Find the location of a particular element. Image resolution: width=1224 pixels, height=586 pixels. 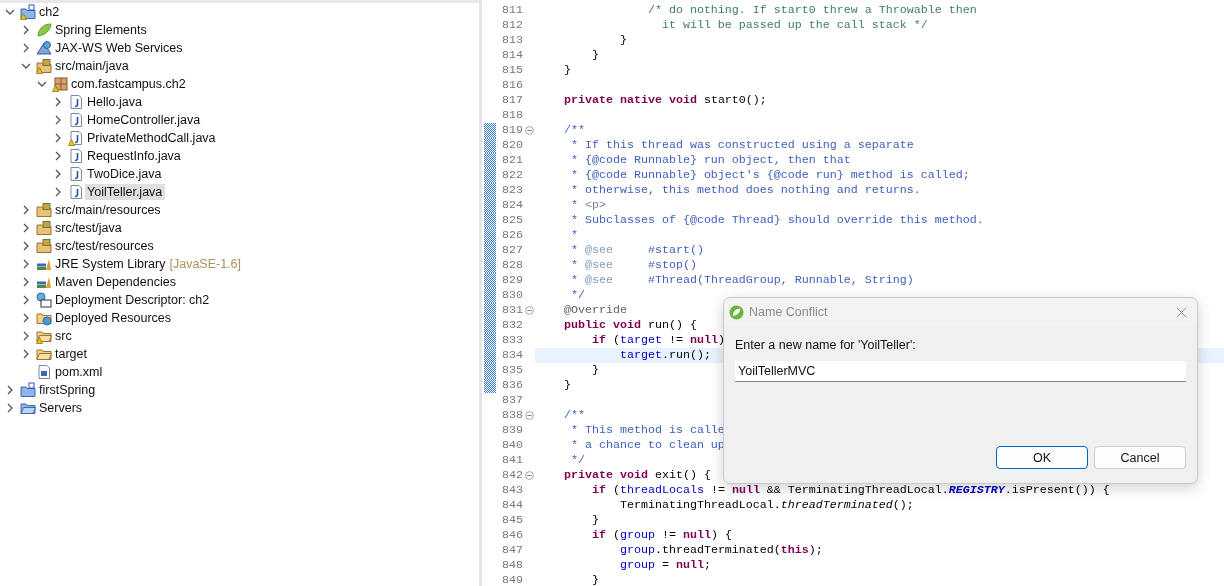

line-number: 829 is located at coordinates (512, 280).